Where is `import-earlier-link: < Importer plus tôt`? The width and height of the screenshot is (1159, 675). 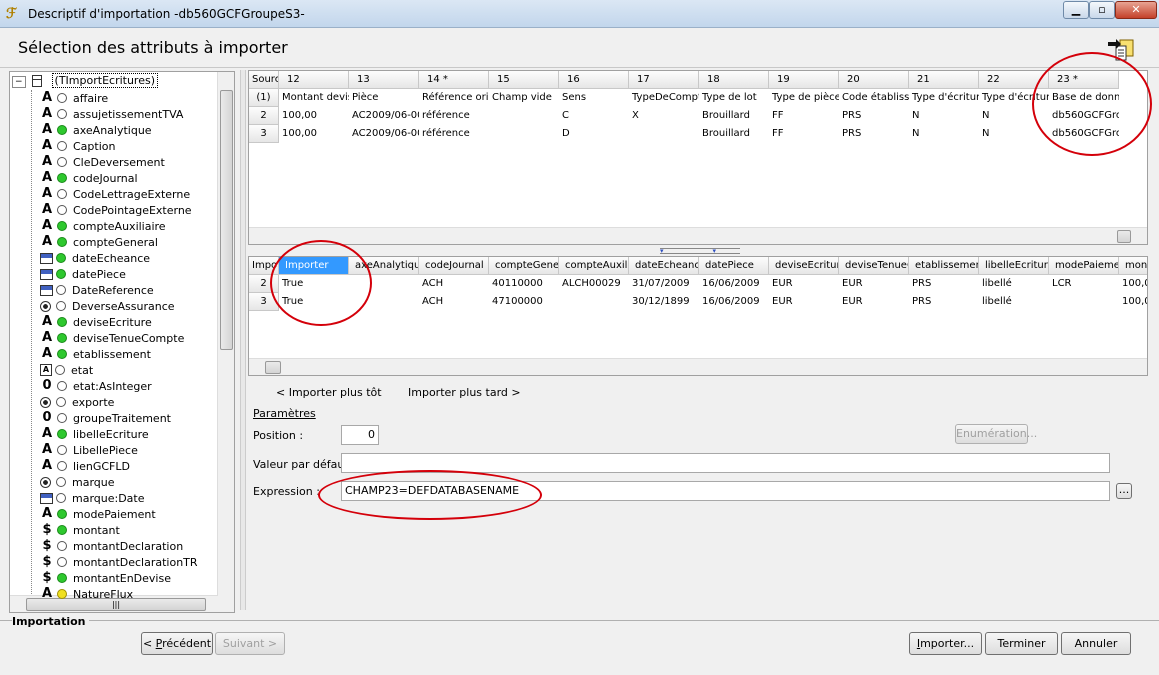
import-earlier-link: < Importer plus tôt is located at coordinates (329, 392).